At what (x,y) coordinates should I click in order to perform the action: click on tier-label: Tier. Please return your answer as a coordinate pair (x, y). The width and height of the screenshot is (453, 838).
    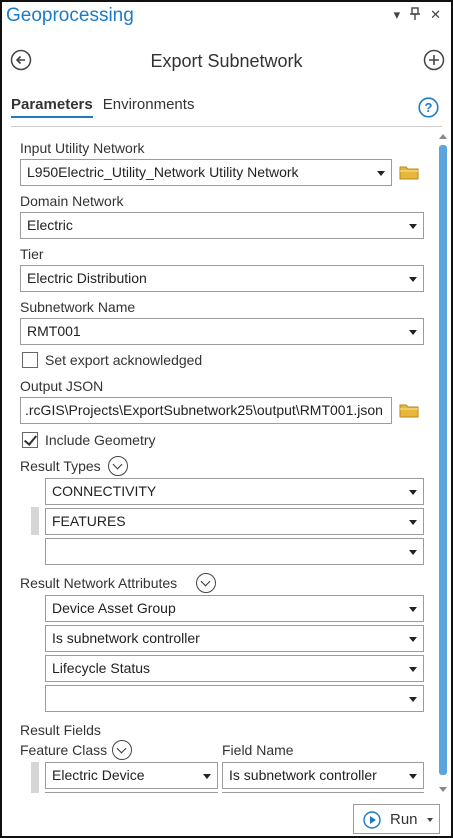
    Looking at the image, I should click on (32, 254).